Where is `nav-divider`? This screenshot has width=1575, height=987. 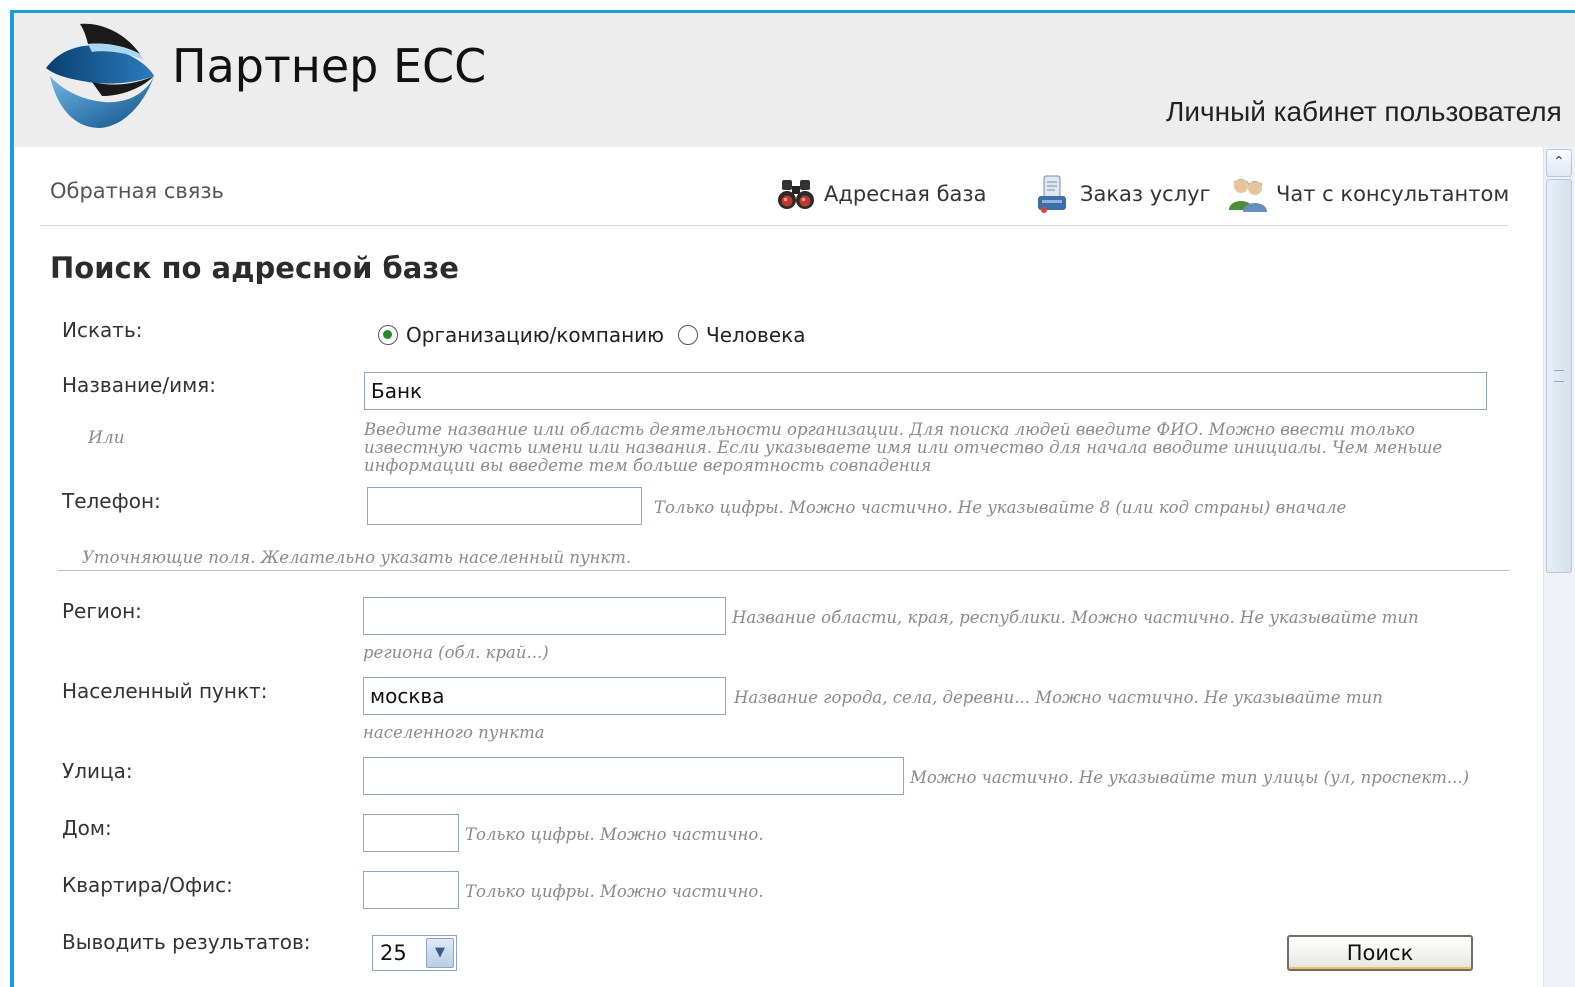 nav-divider is located at coordinates (774, 225).